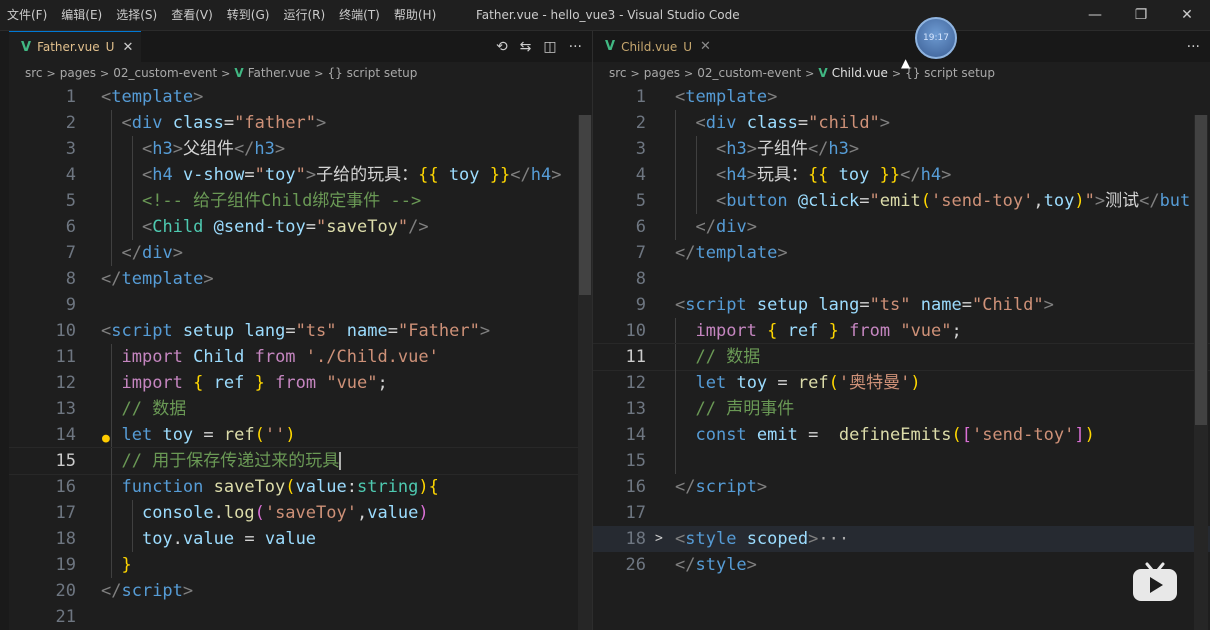 Image resolution: width=1210 pixels, height=630 pixels. I want to click on code-line: 2 <div class="child">, so click(901, 123).